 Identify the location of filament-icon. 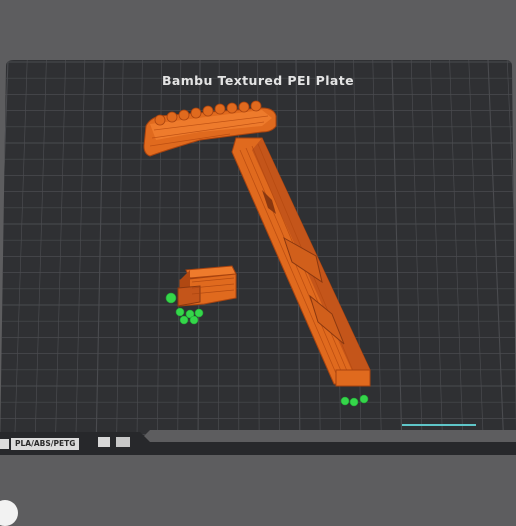
(4, 444).